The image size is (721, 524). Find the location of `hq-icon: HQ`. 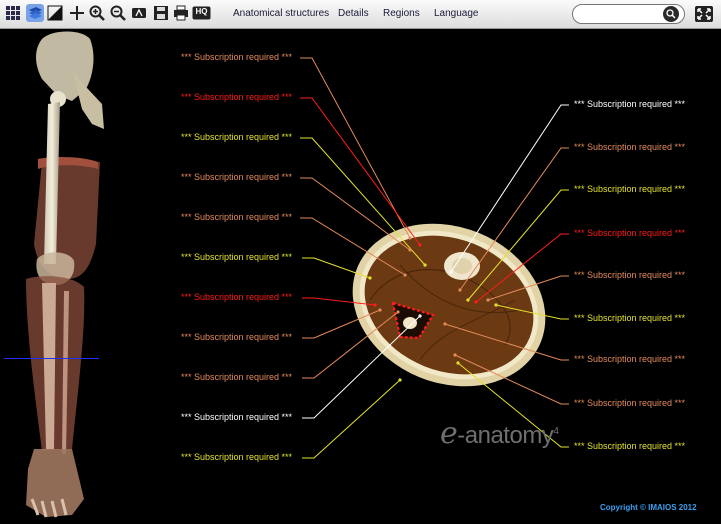

hq-icon: HQ is located at coordinates (201, 13).